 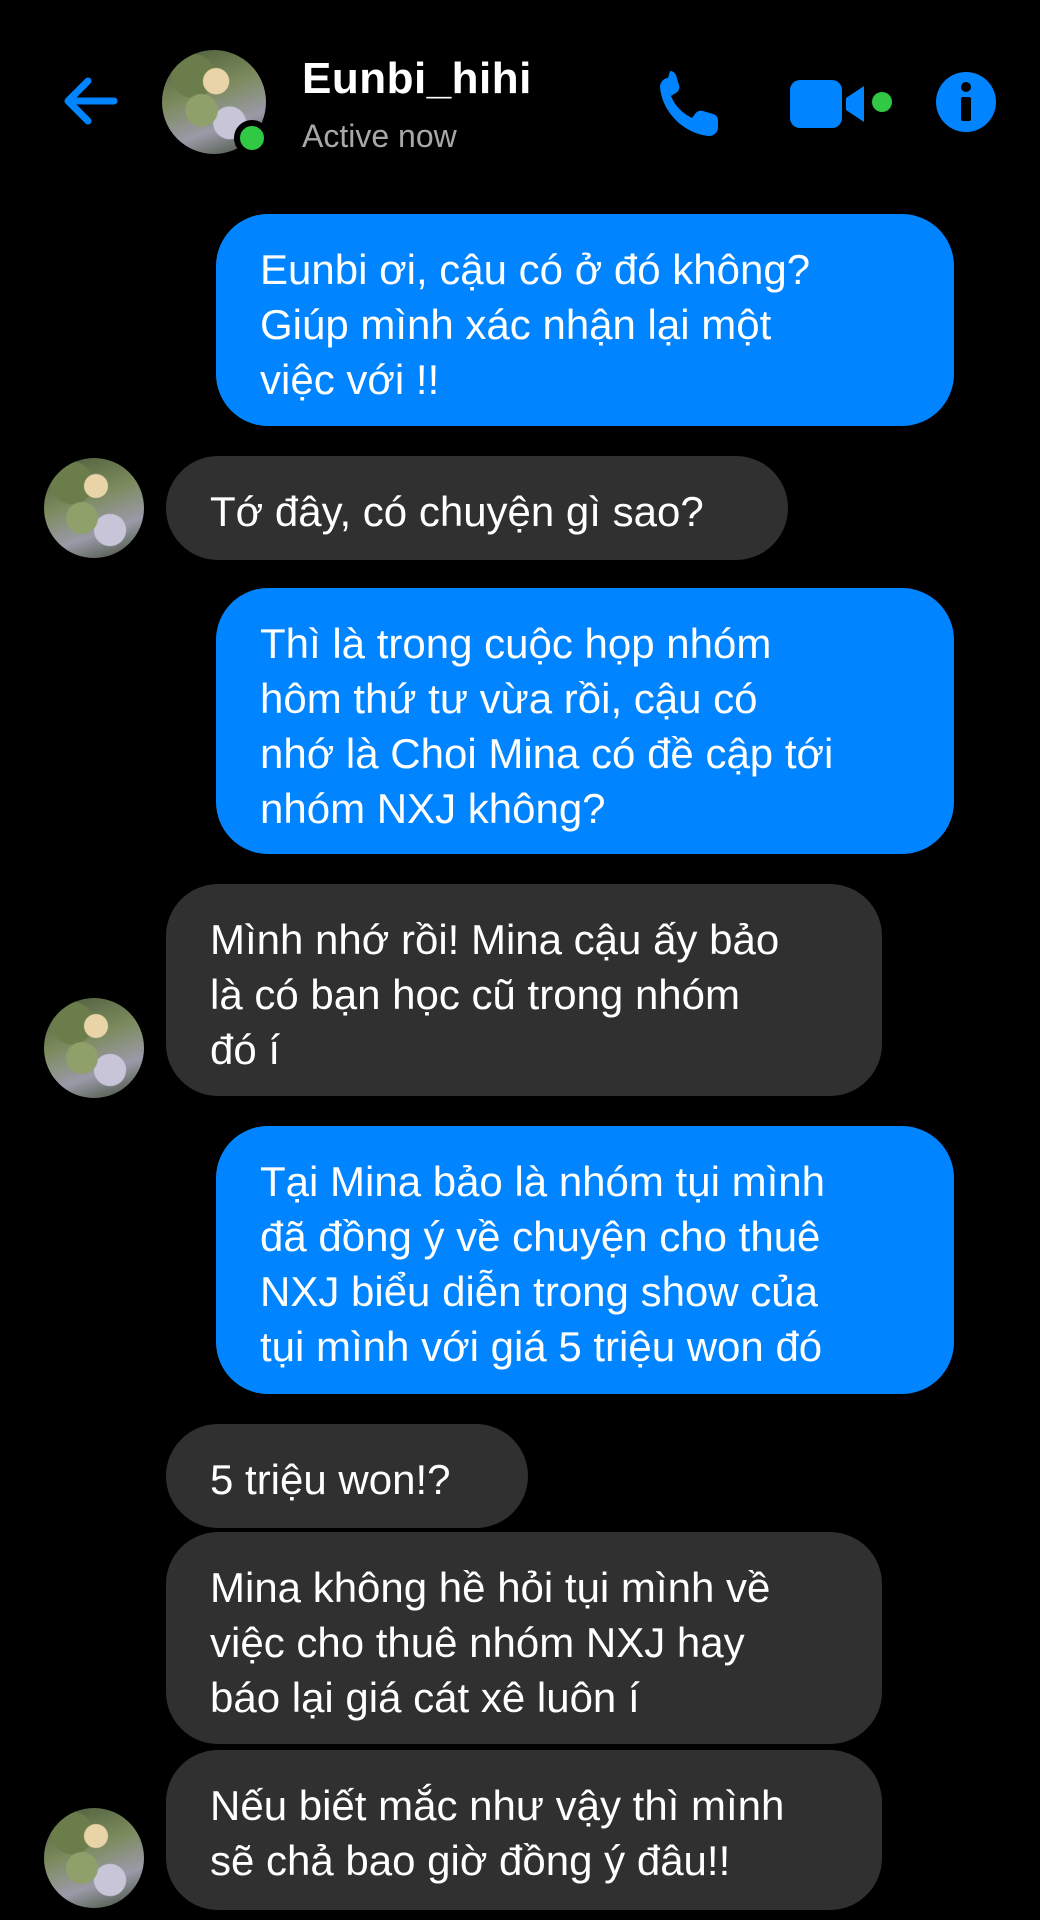 What do you see at coordinates (252, 138) in the screenshot?
I see `active-status-dot` at bounding box center [252, 138].